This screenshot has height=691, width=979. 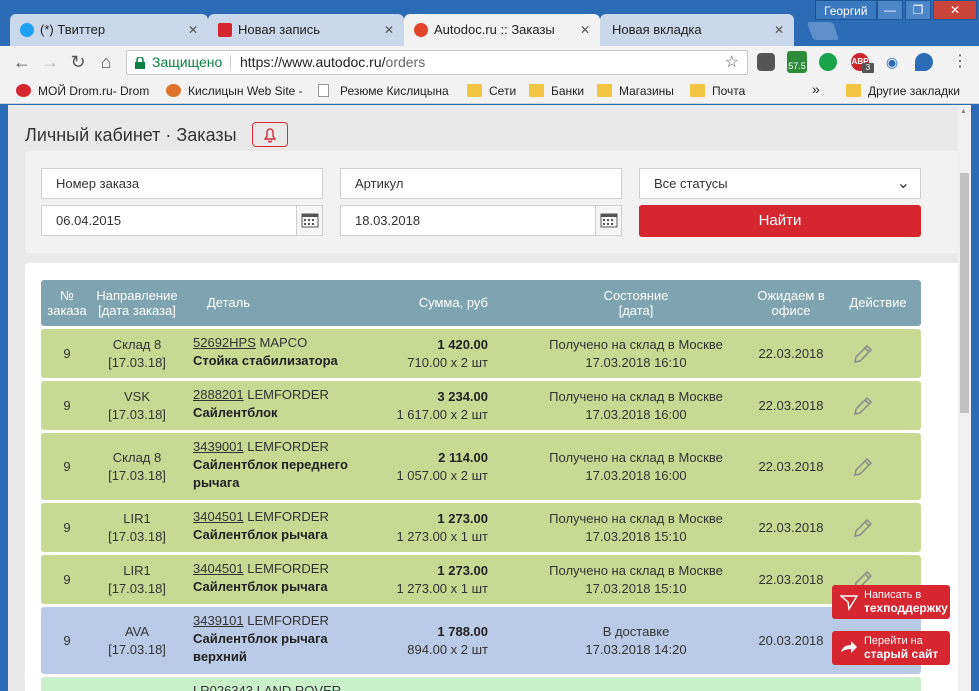 I want to click on back-arrow-icon: ←, so click(x=22, y=62).